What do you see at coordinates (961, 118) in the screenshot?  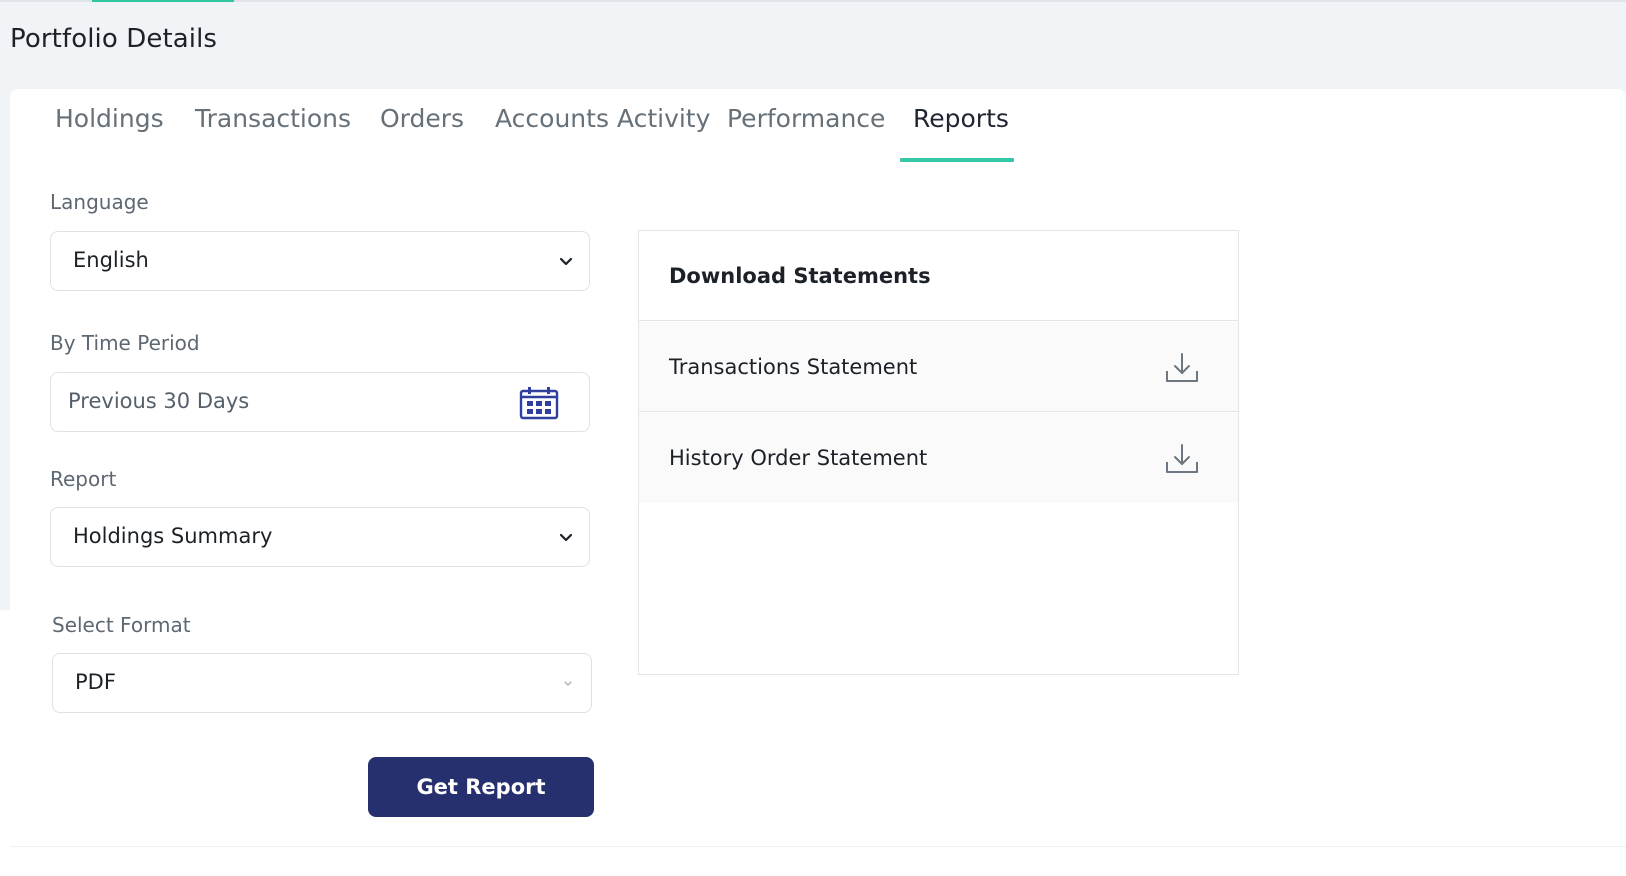 I see `tab-reports: Reports` at bounding box center [961, 118].